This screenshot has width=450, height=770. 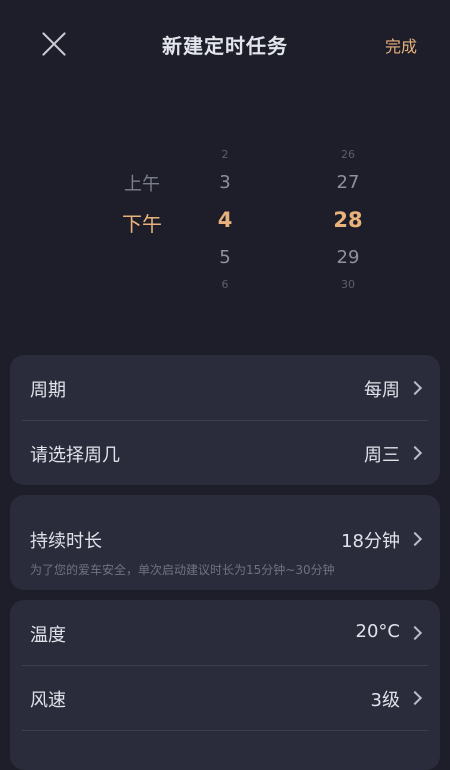 I want to click on minute-option: 29, so click(x=348, y=257).